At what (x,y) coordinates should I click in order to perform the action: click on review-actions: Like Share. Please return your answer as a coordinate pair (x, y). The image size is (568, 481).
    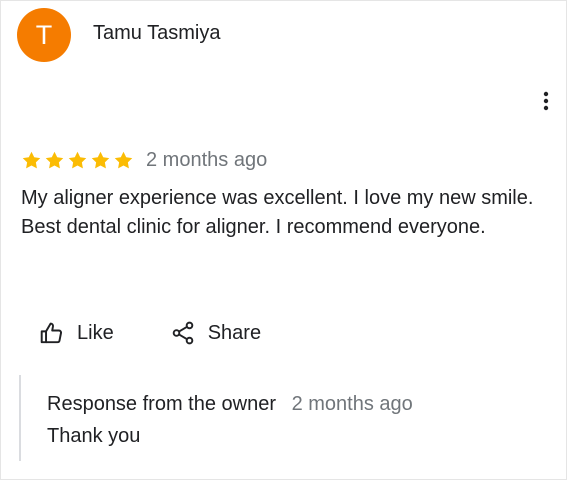
    Looking at the image, I should click on (150, 333).